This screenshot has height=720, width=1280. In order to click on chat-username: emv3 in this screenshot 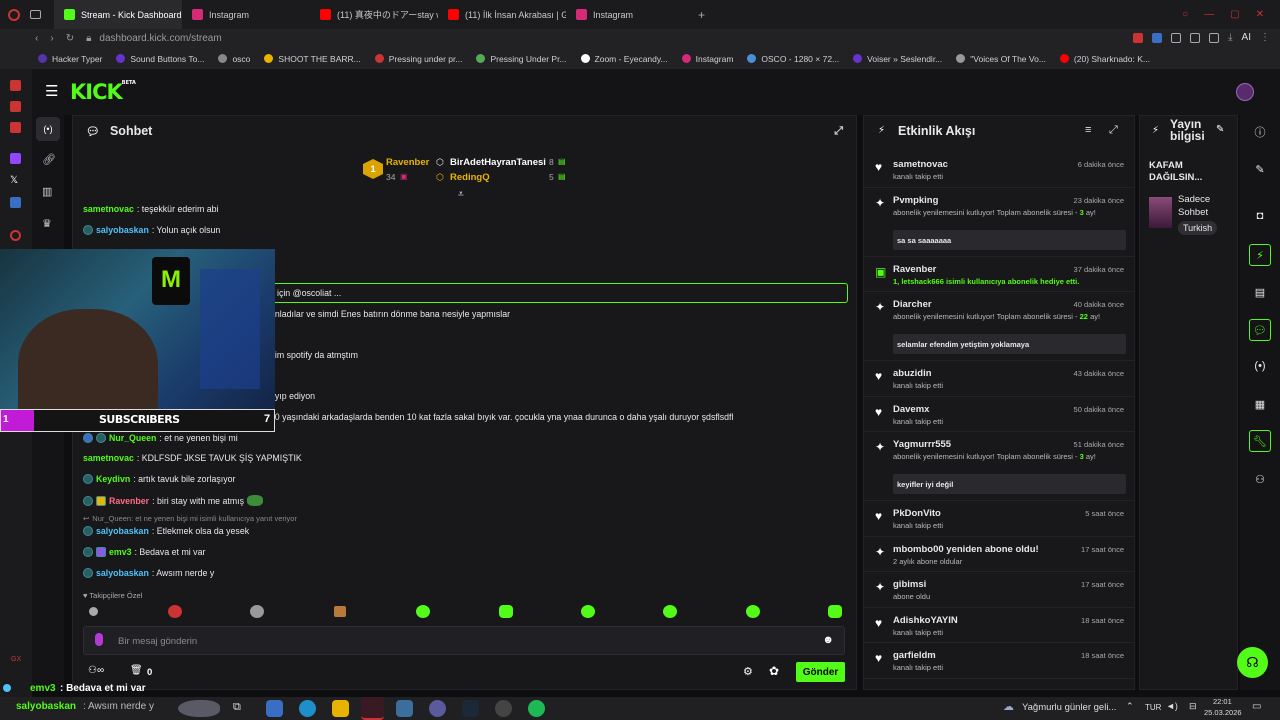, I will do `click(120, 552)`.